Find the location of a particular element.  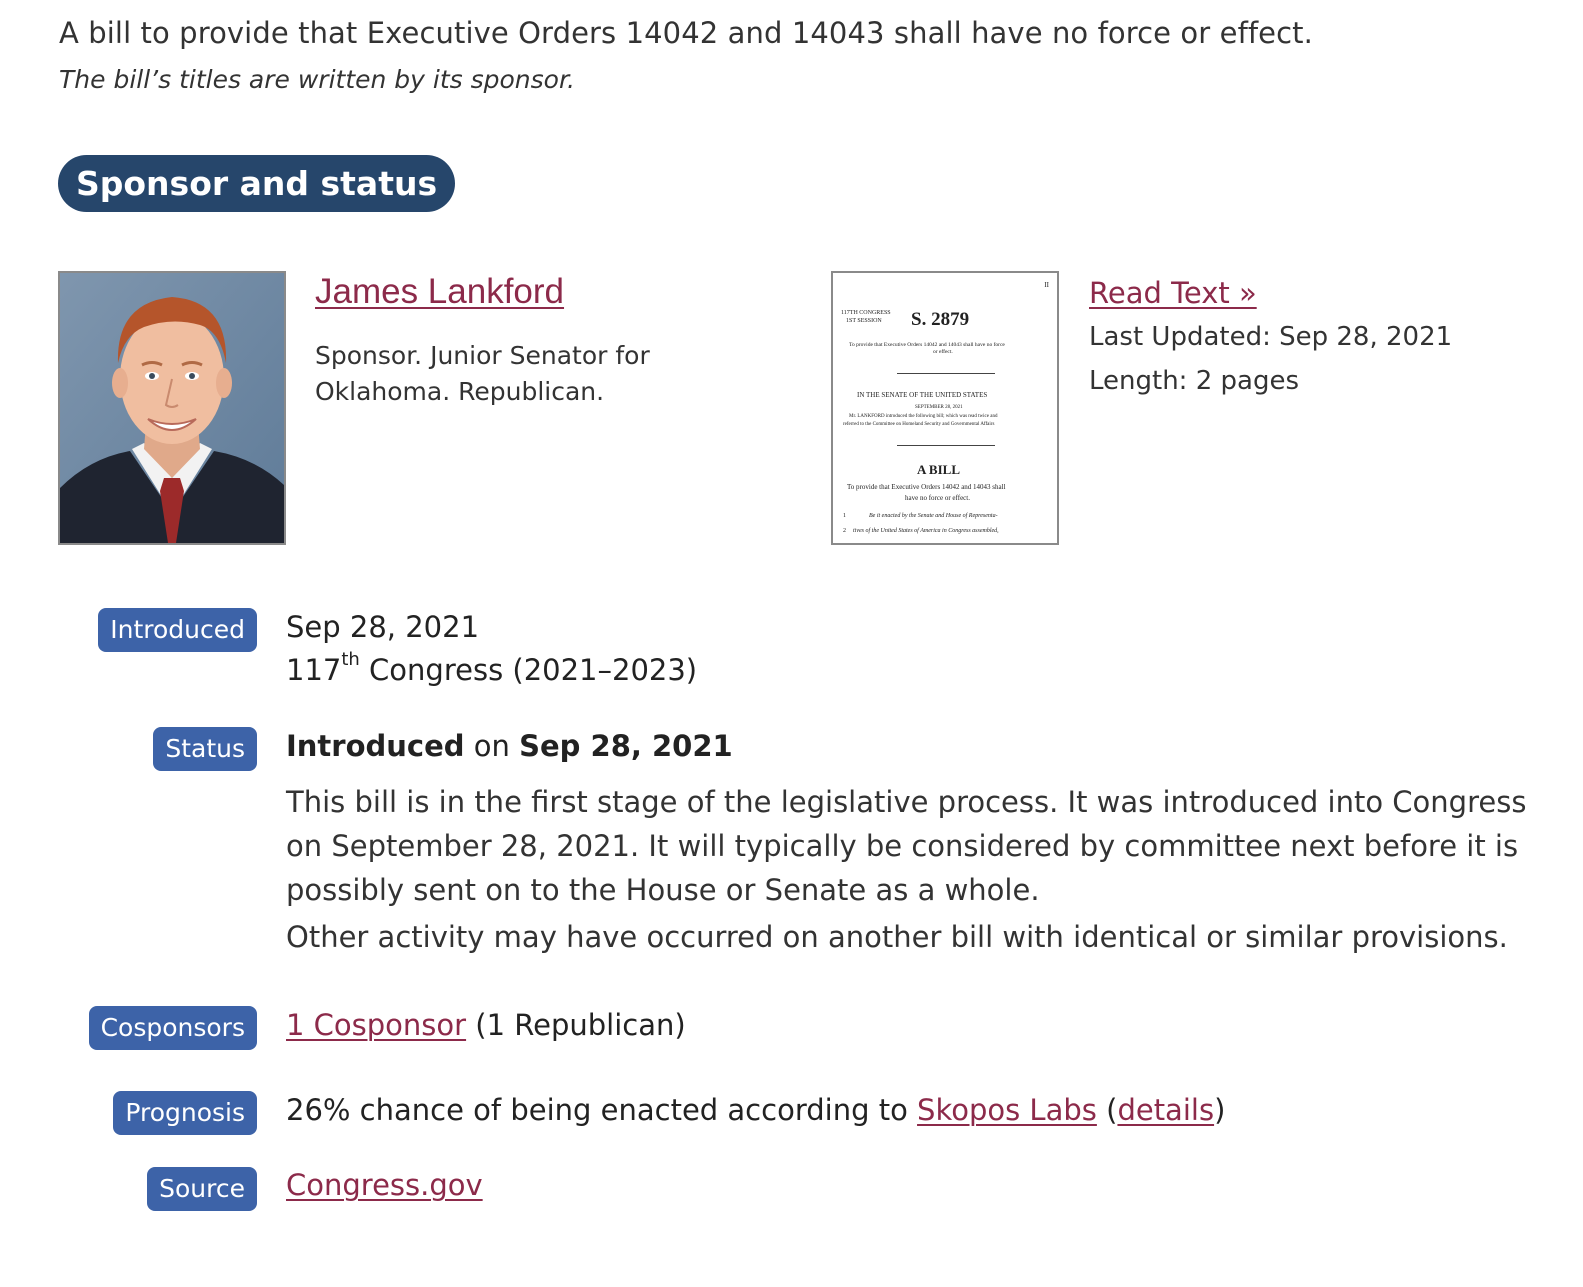

status-state: Introduced is located at coordinates (375, 746).